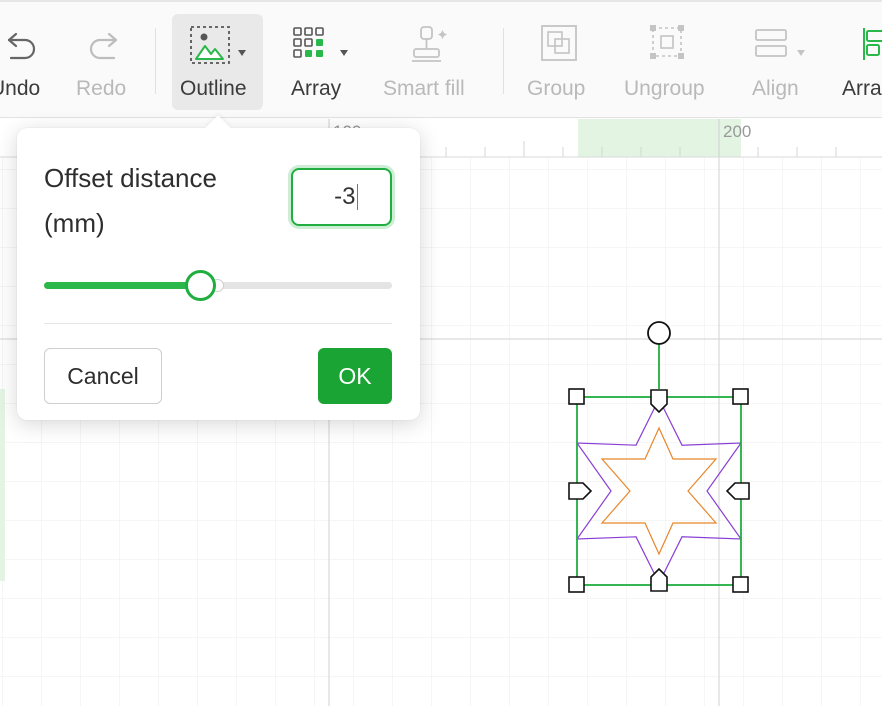 This screenshot has width=882, height=706. I want to click on text-caret, so click(357, 197).